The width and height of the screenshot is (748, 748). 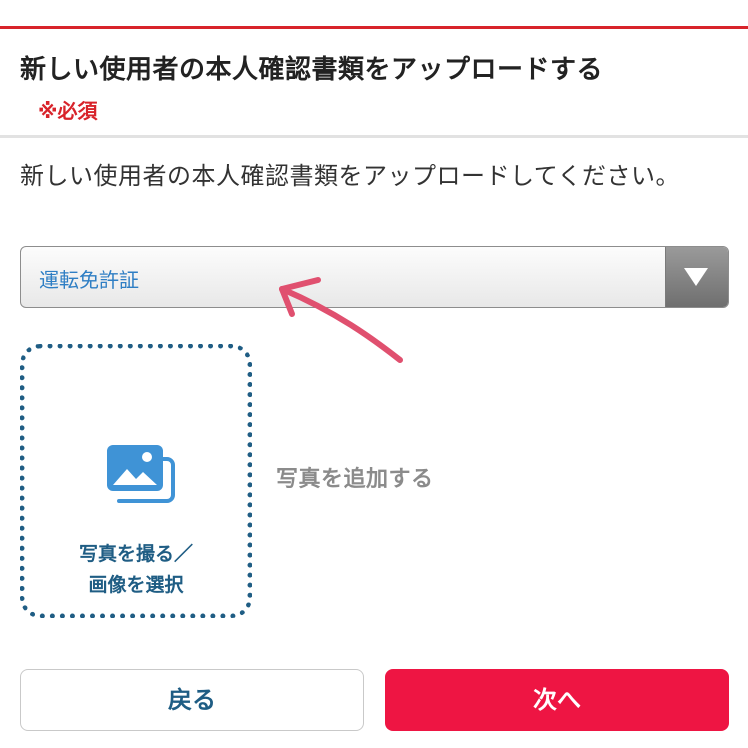 I want to click on next-button: 次へ, so click(x=557, y=700).